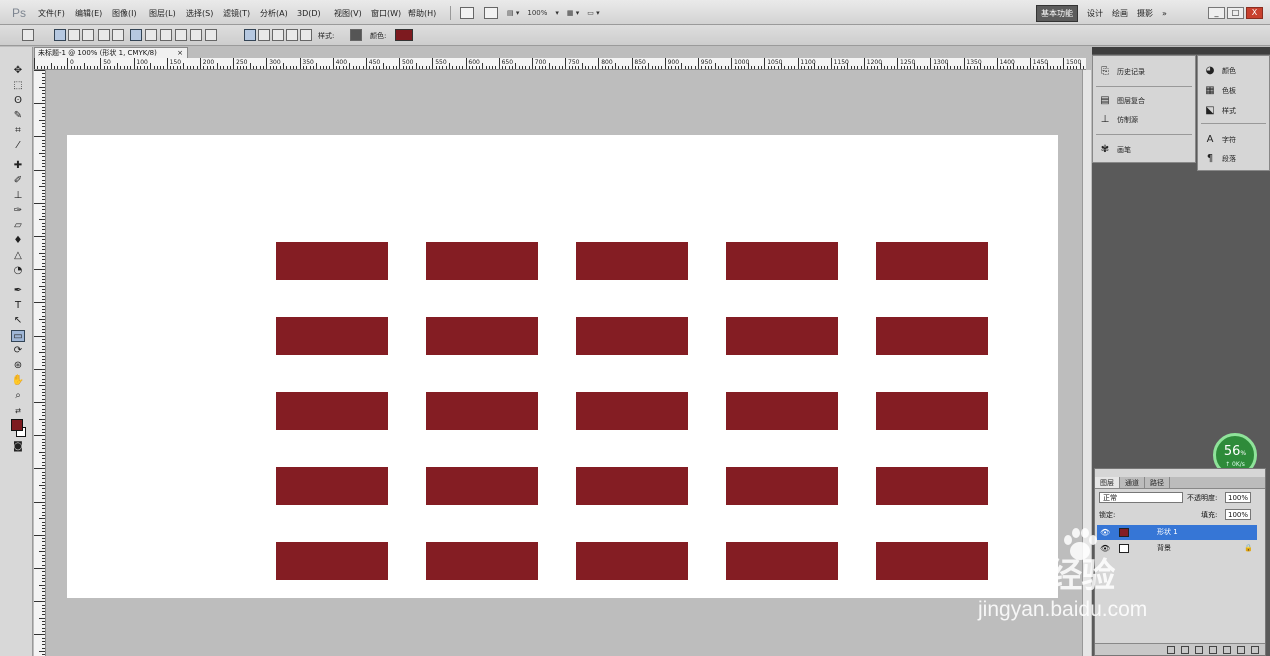  I want to click on layer-comps-panel-button: ▤ 图层复合, so click(1122, 100).